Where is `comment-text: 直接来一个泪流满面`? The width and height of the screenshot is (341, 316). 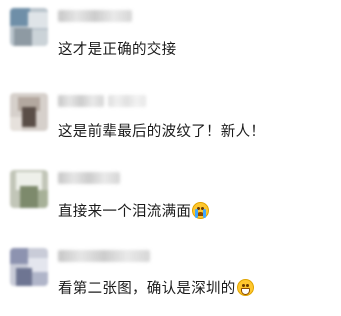 comment-text: 直接来一个泪流满面 is located at coordinates (134, 210).